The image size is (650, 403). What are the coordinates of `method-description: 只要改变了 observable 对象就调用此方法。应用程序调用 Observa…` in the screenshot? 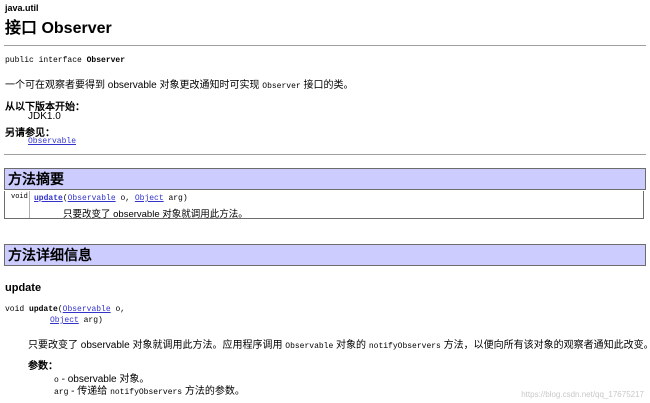 It's located at (339, 345).